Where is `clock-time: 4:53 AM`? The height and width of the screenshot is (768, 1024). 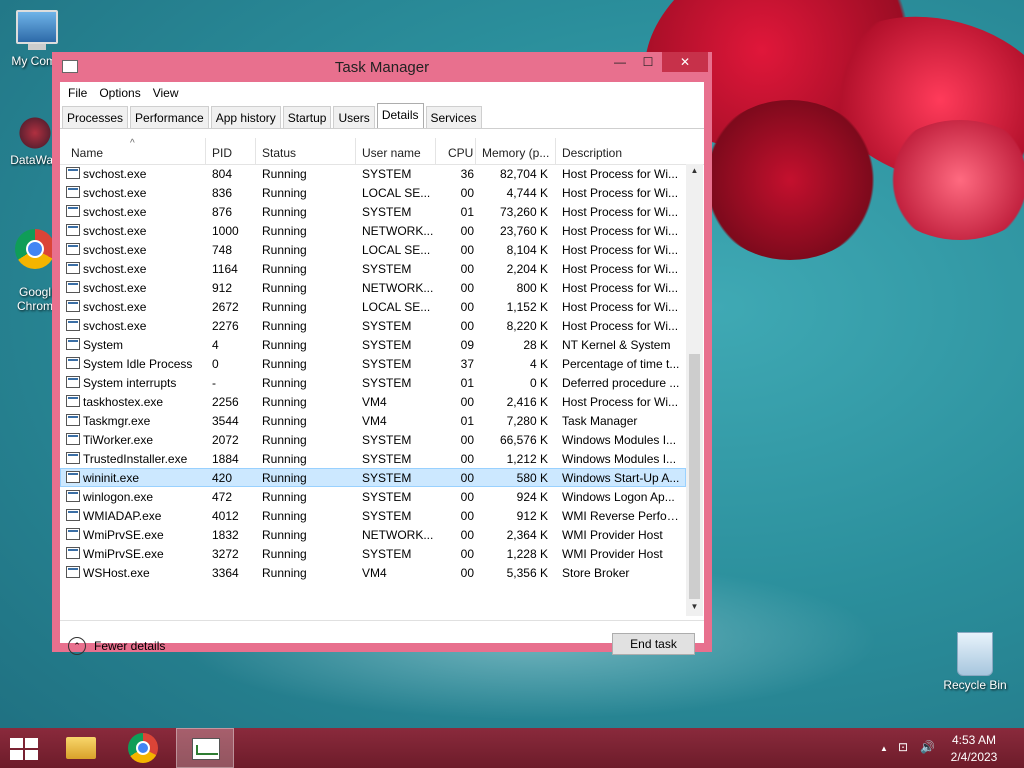 clock-time: 4:53 AM is located at coordinates (974, 740).